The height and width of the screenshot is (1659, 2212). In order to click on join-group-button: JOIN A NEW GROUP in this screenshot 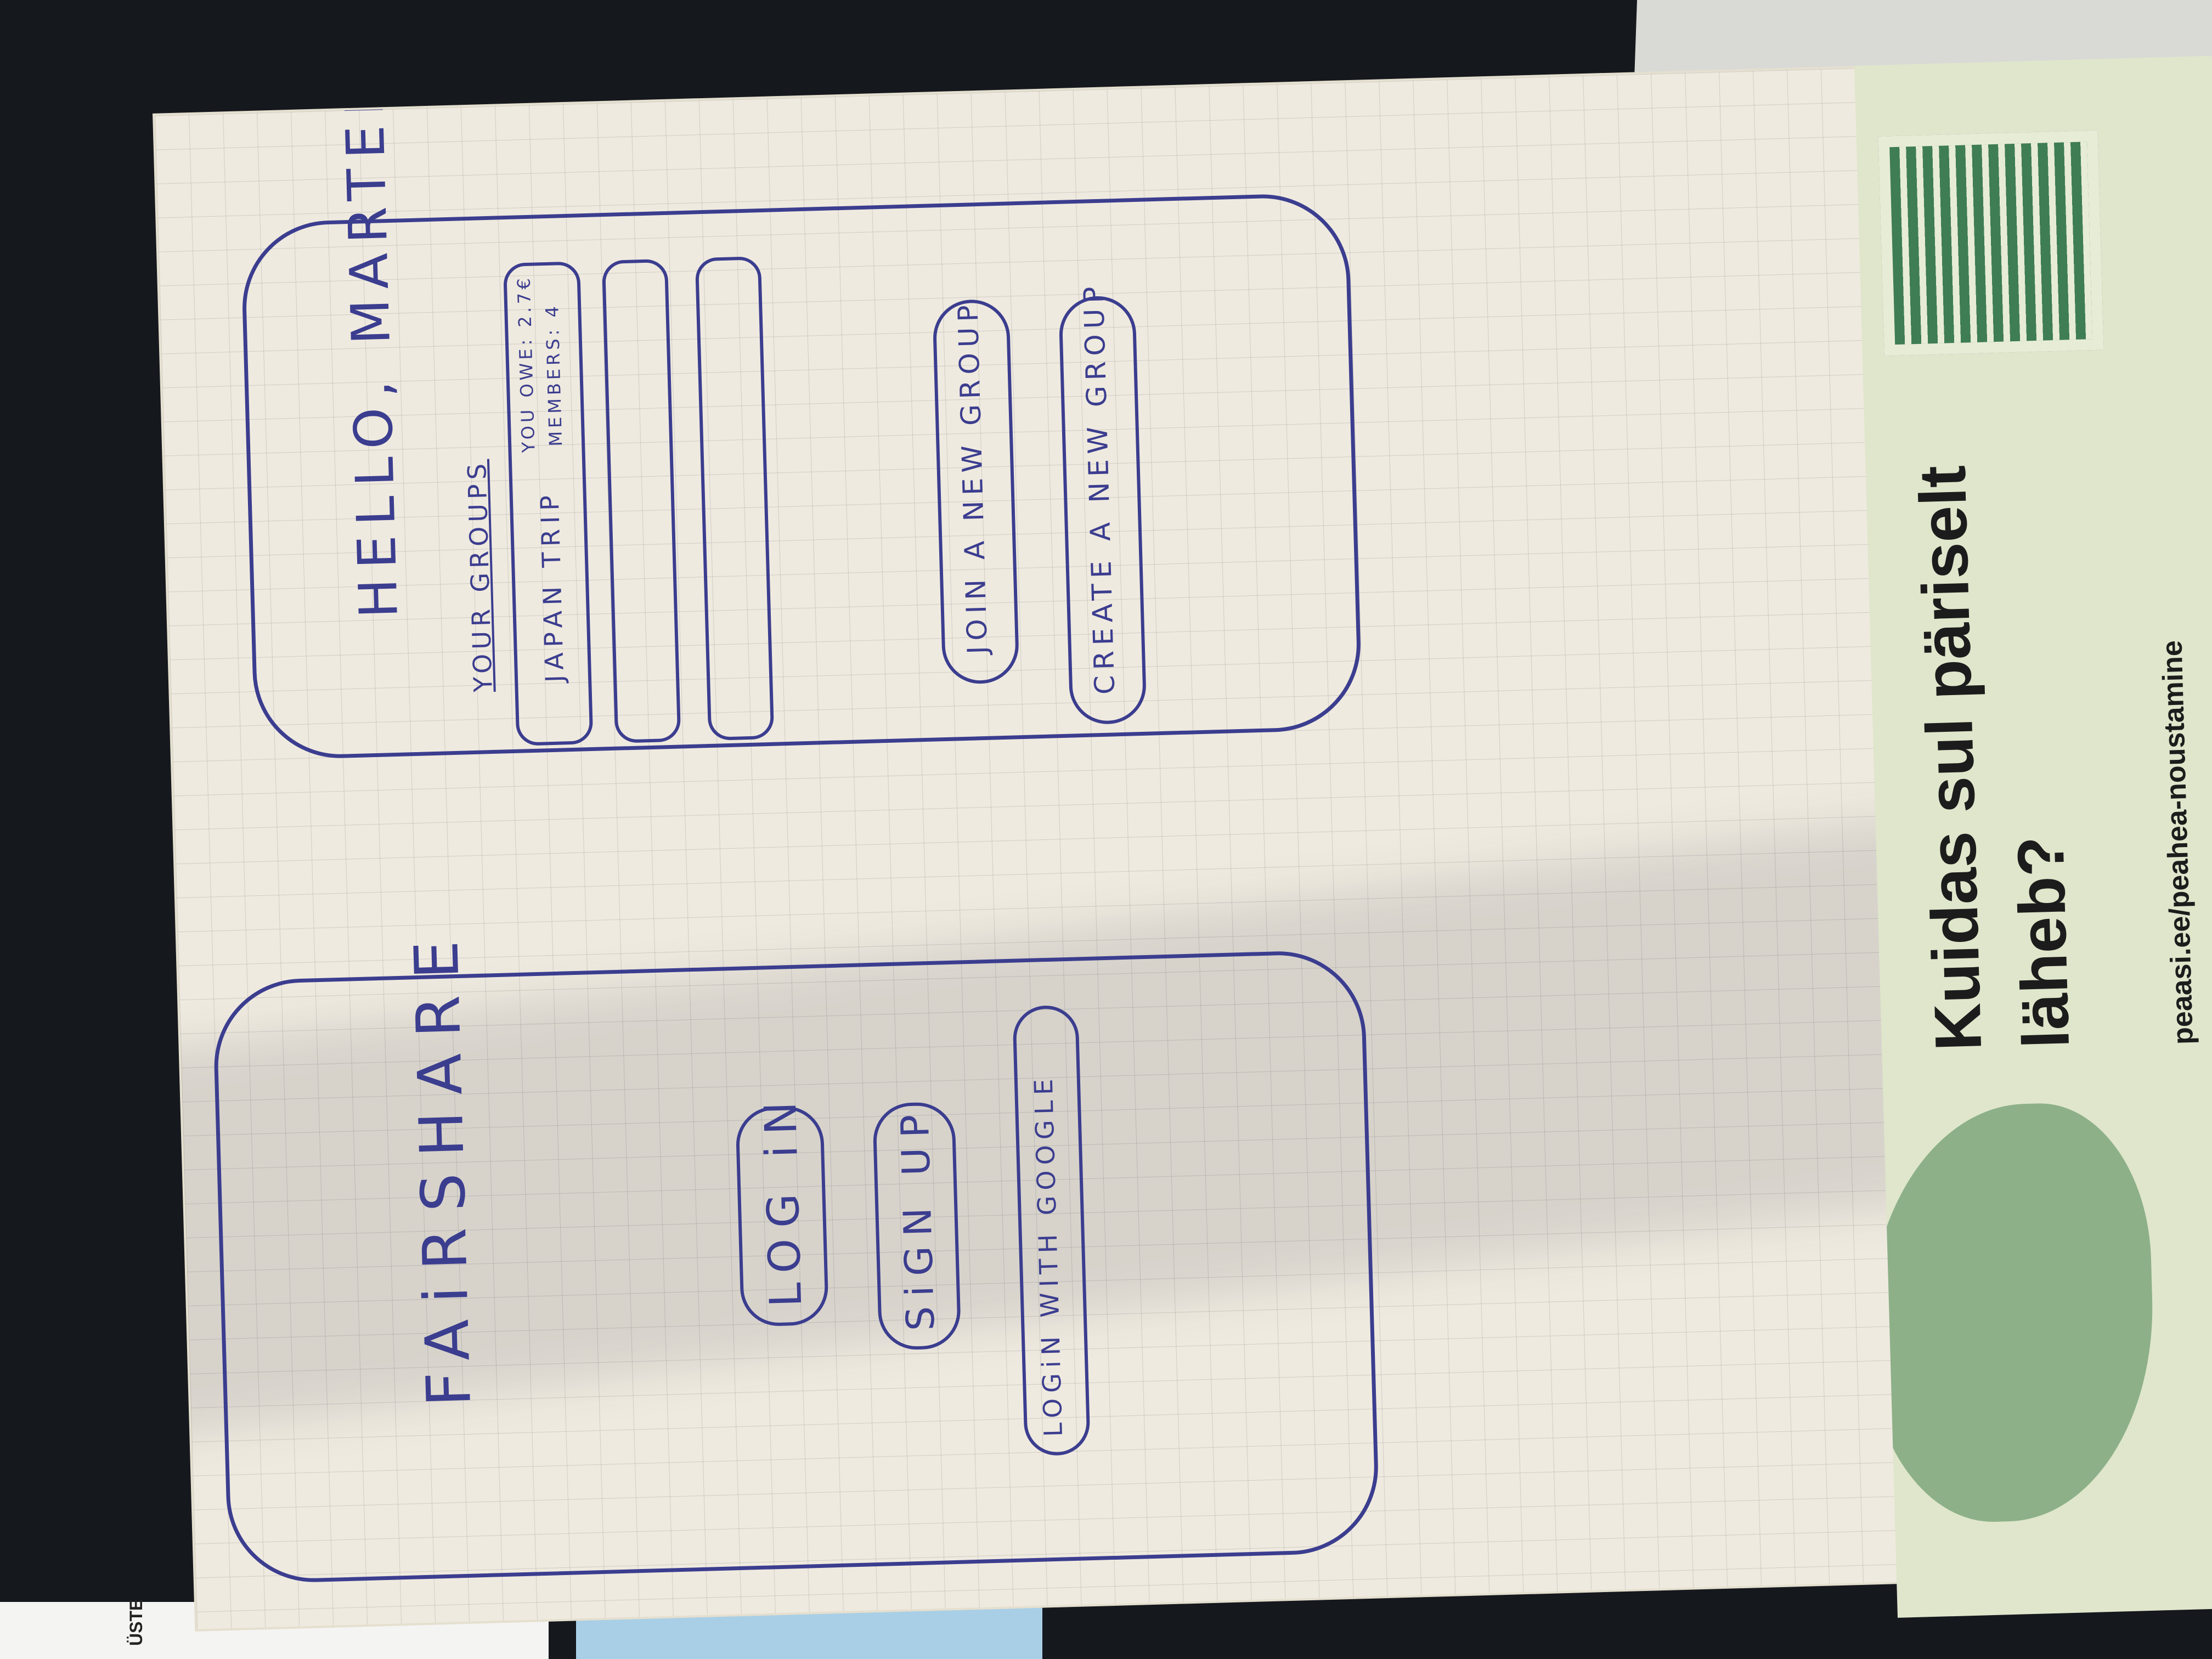, I will do `click(976, 491)`.